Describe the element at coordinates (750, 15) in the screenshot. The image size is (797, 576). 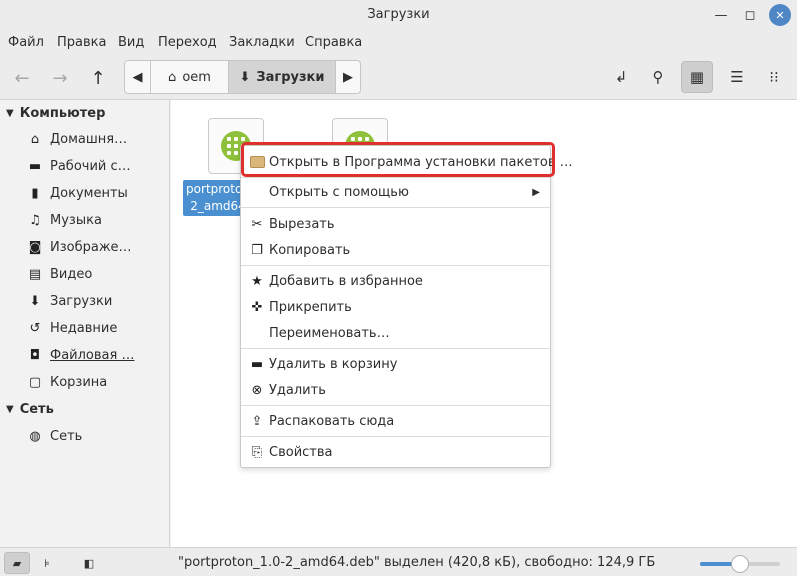
I see `maximize-icon: ◻` at that location.